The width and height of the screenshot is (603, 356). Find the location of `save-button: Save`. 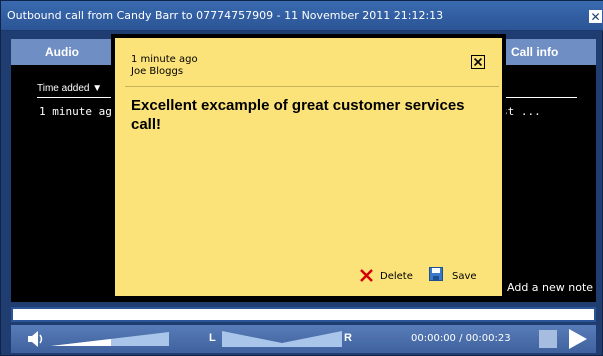

save-button: Save is located at coordinates (464, 276).